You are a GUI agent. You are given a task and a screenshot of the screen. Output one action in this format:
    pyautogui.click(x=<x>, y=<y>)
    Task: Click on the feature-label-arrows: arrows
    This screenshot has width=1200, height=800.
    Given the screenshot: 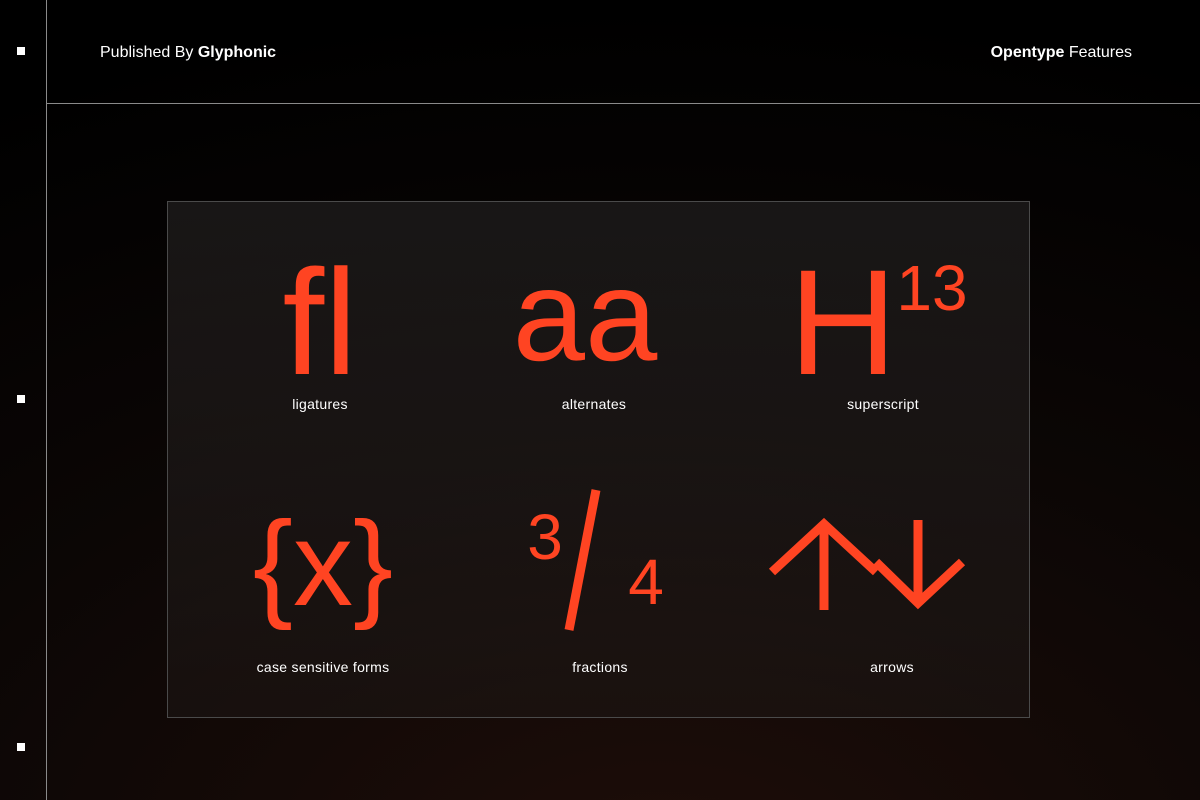 What is the action you would take?
    pyautogui.click(x=892, y=667)
    